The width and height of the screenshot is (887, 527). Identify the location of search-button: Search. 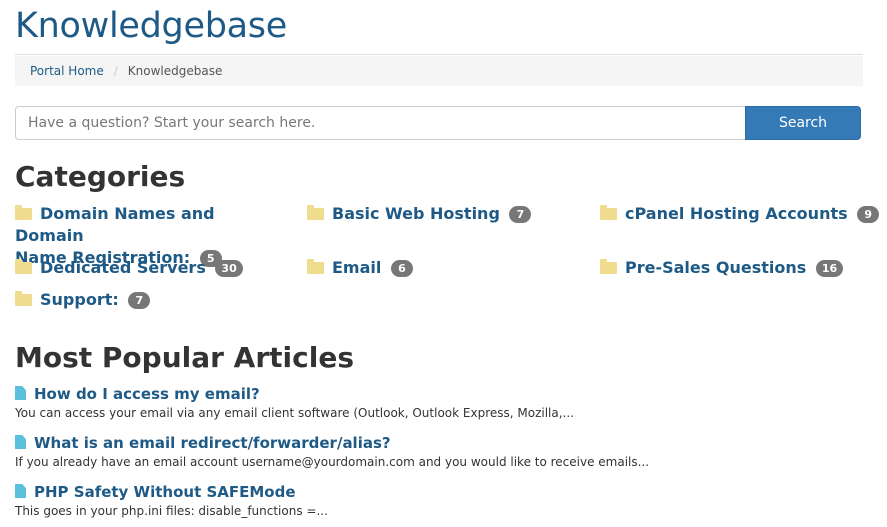
(803, 123).